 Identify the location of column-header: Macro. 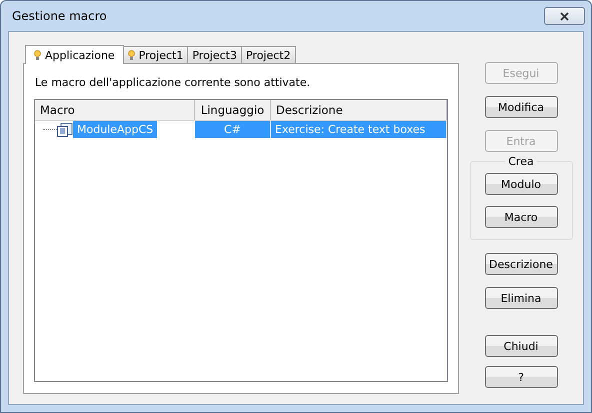
(115, 110).